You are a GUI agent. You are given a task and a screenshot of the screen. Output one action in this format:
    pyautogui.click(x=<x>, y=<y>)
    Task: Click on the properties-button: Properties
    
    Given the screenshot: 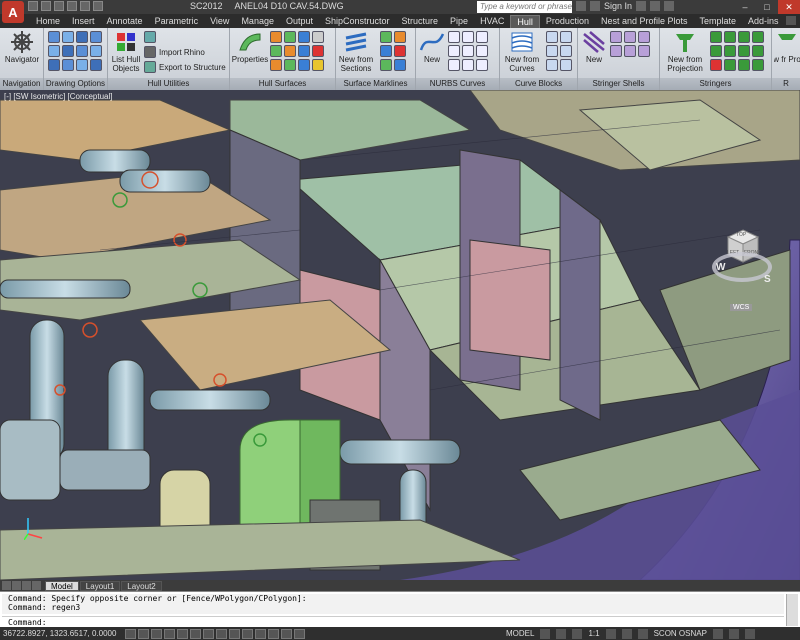 What is the action you would take?
    pyautogui.click(x=250, y=47)
    